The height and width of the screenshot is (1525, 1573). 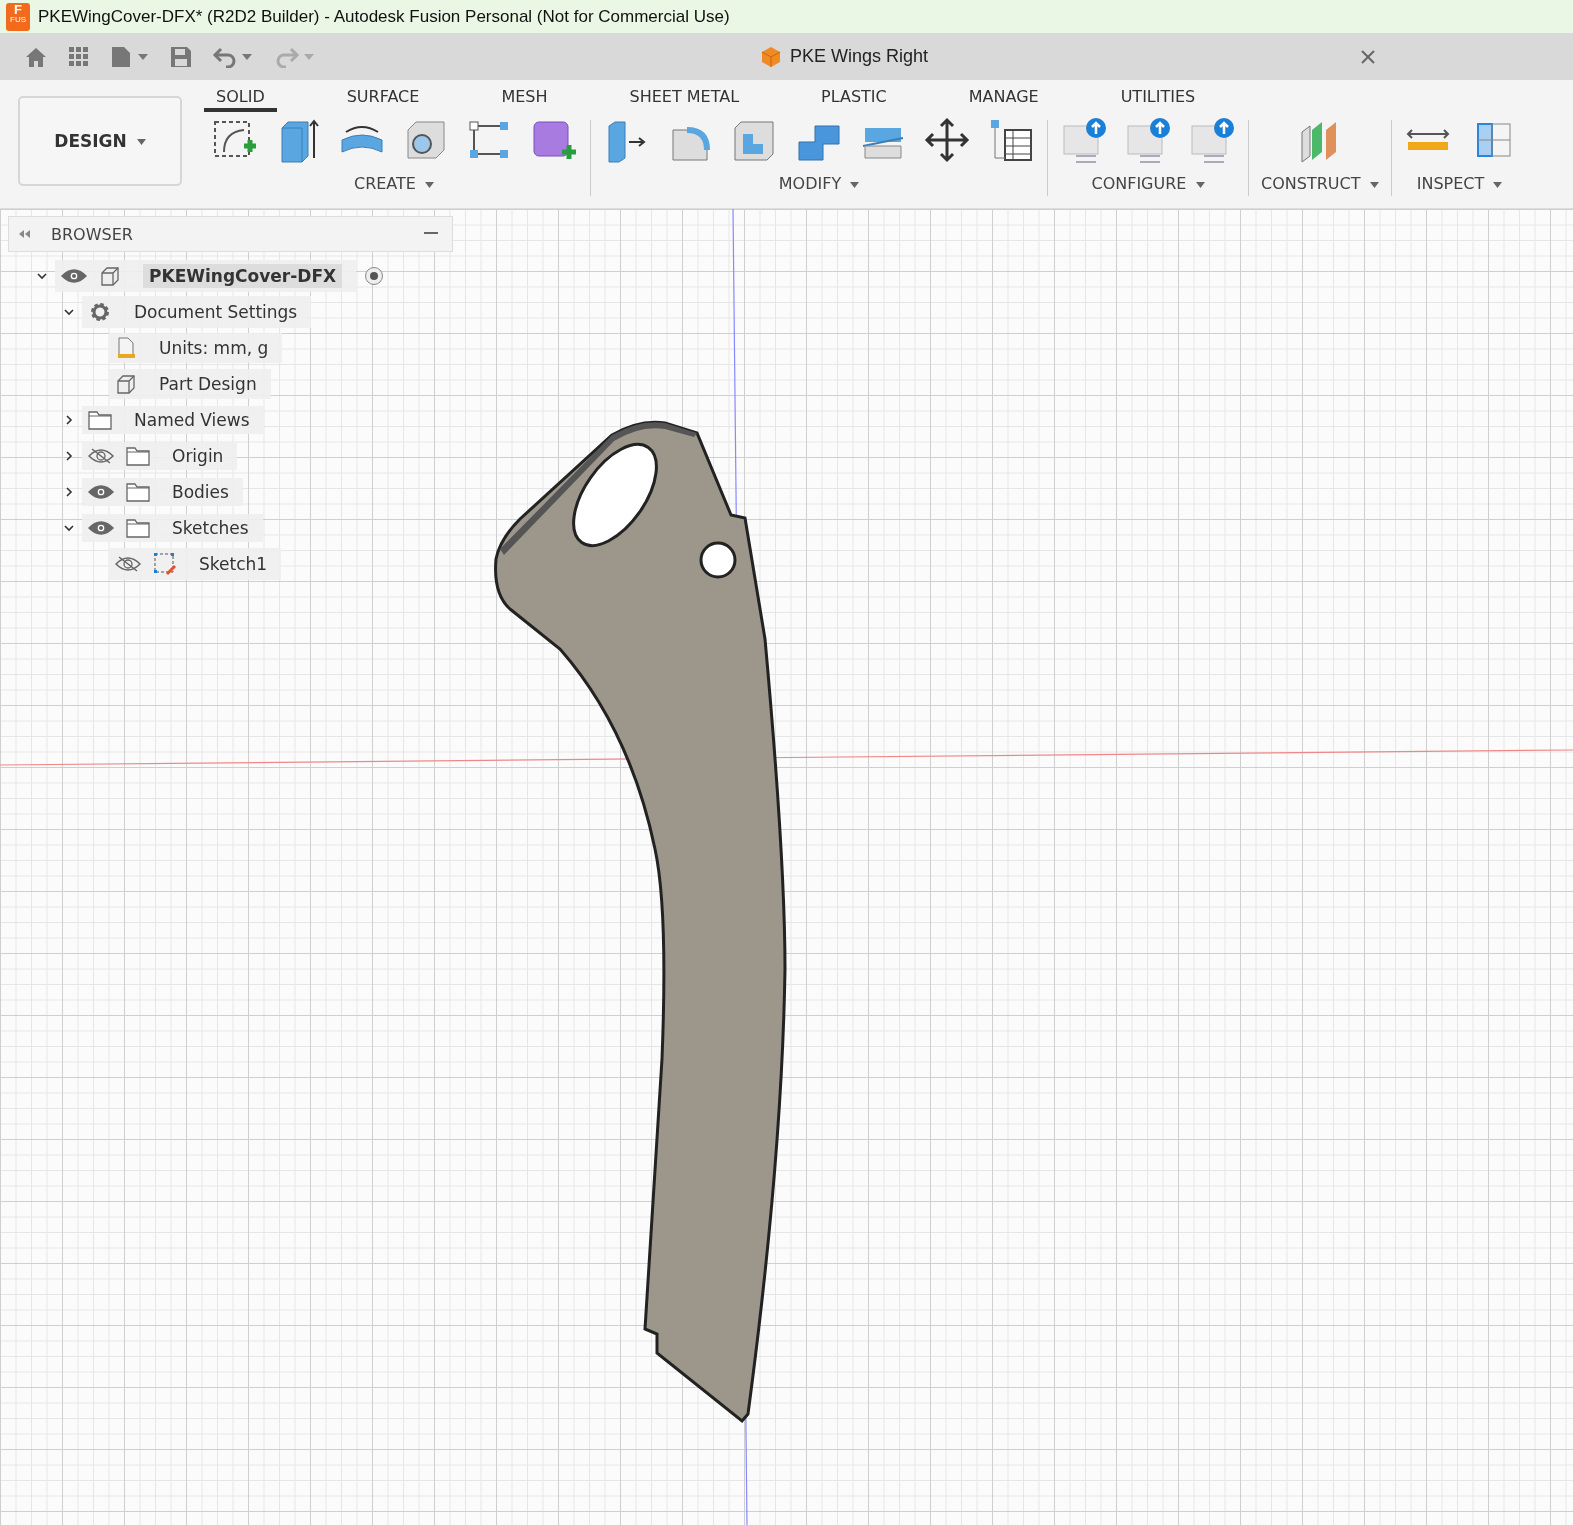 I want to click on radio-button-icon, so click(x=374, y=276).